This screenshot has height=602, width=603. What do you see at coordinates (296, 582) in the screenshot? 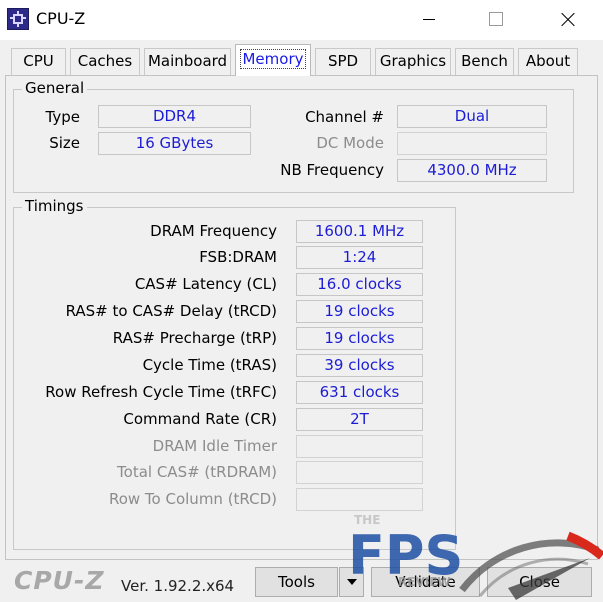
I see `tools-button: Tools` at bounding box center [296, 582].